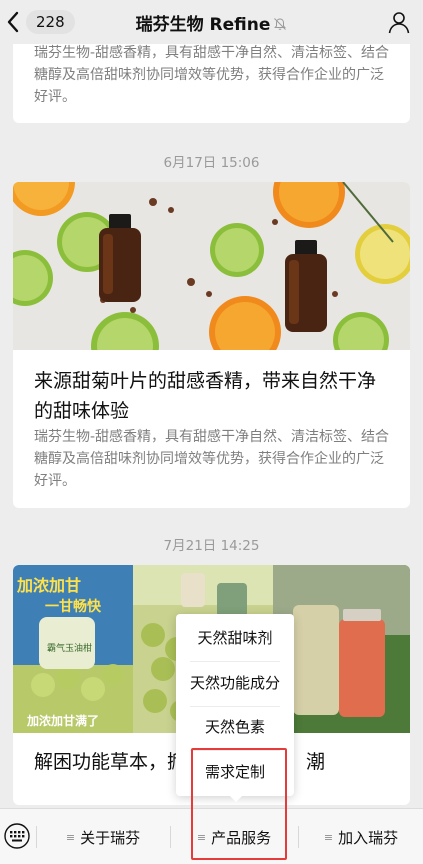 This screenshot has height=864, width=423. Describe the element at coordinates (73, 606) in the screenshot. I see `poster-subheadline: 一甘畅快` at that location.